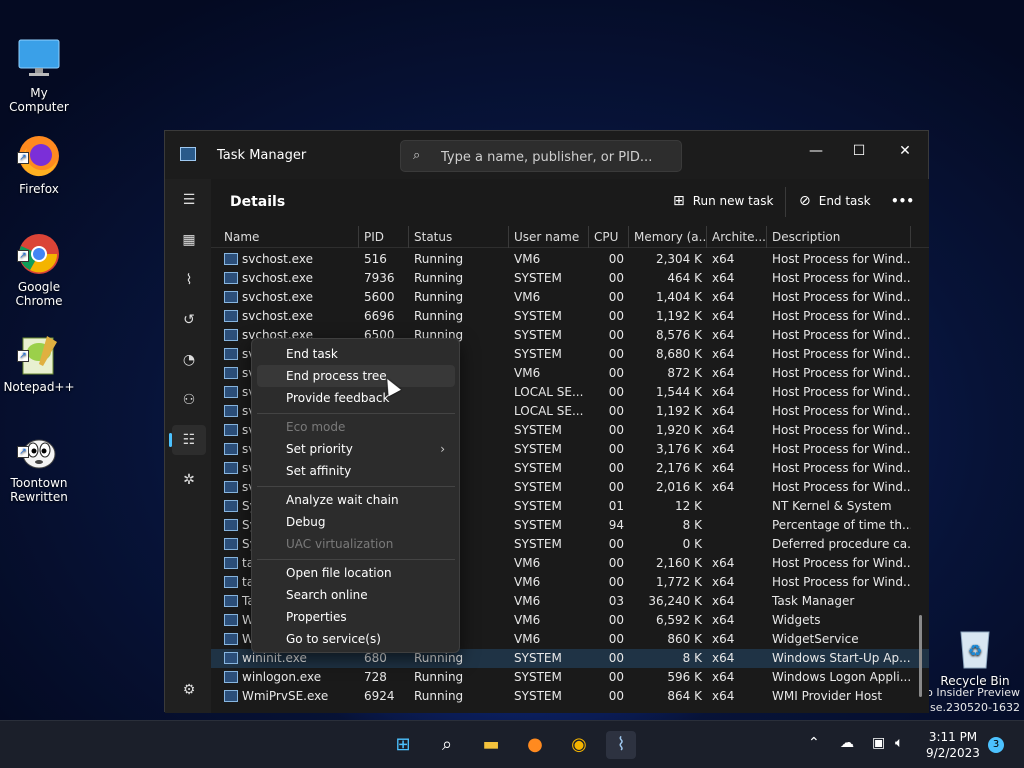 The height and width of the screenshot is (768, 1024). Describe the element at coordinates (814, 743) in the screenshot. I see `chevron-up-icon: ⌃` at that location.